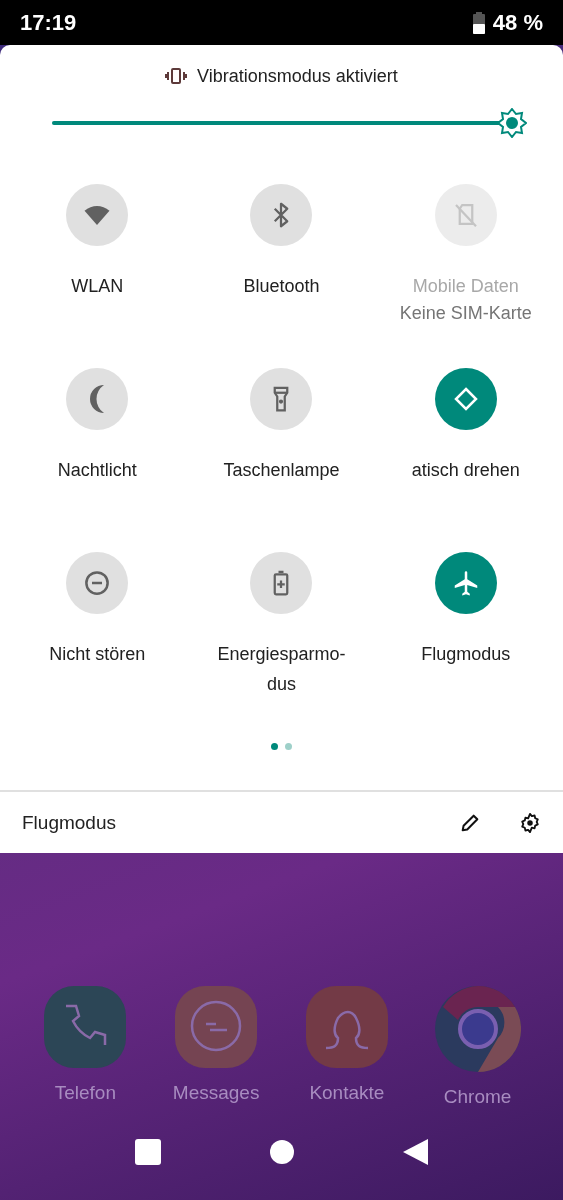 Image resolution: width=563 pixels, height=1200 pixels. Describe the element at coordinates (478, 22) in the screenshot. I see `battery-icon` at that location.